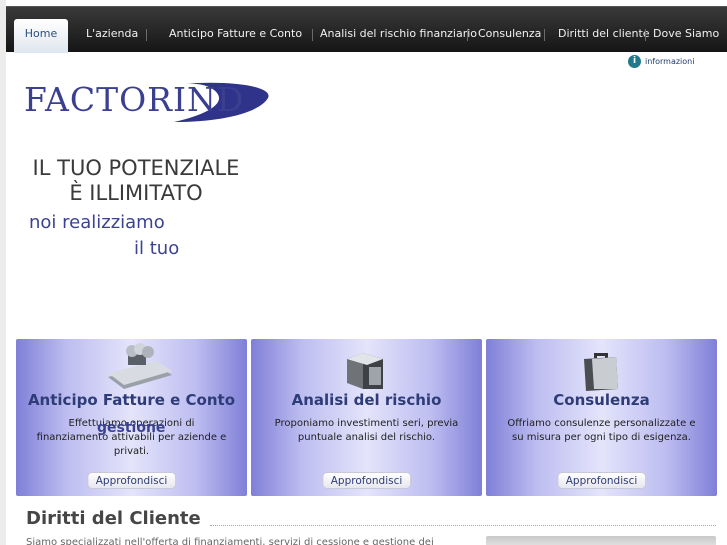  What do you see at coordinates (634, 61) in the screenshot?
I see `info-icon: i` at bounding box center [634, 61].